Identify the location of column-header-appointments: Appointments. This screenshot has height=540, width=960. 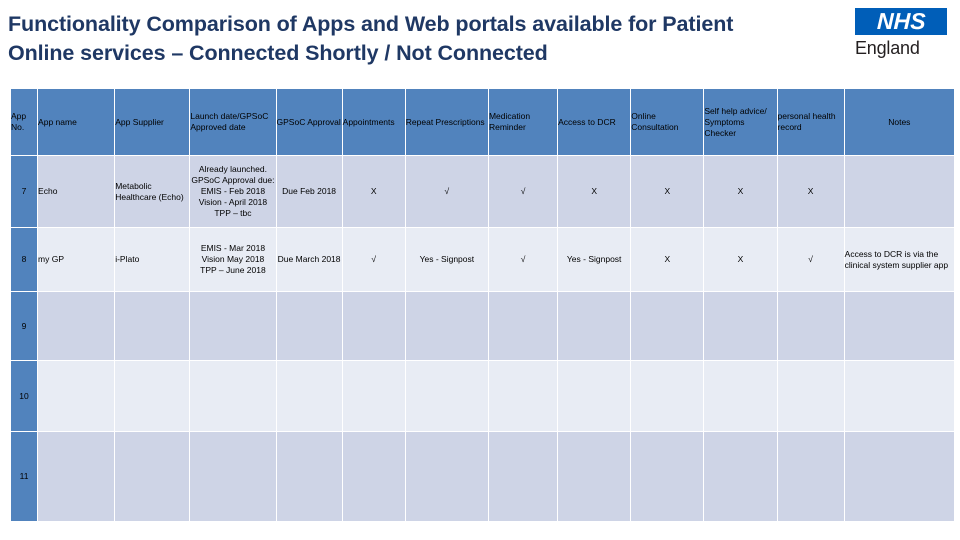
(373, 122).